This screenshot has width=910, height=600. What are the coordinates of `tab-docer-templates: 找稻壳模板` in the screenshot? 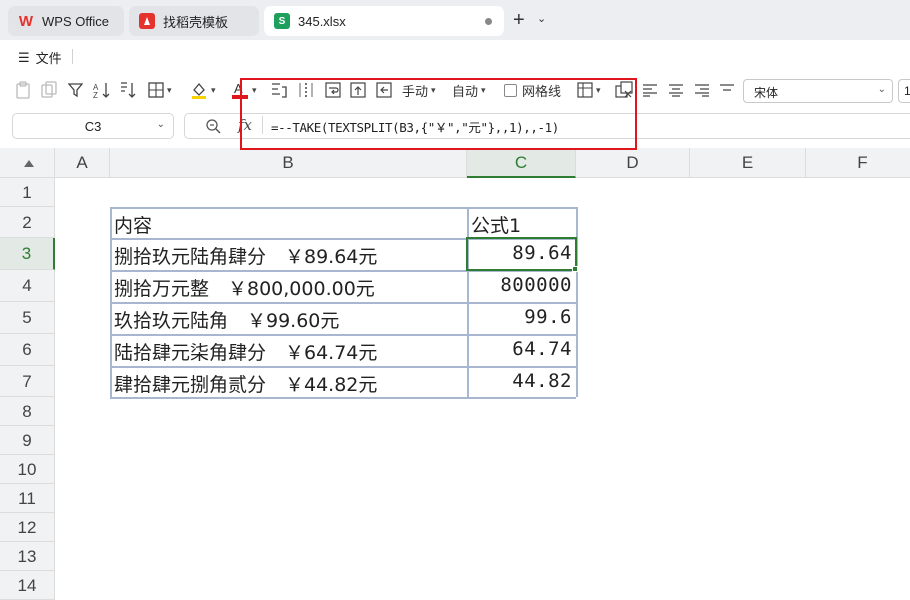 It's located at (194, 21).